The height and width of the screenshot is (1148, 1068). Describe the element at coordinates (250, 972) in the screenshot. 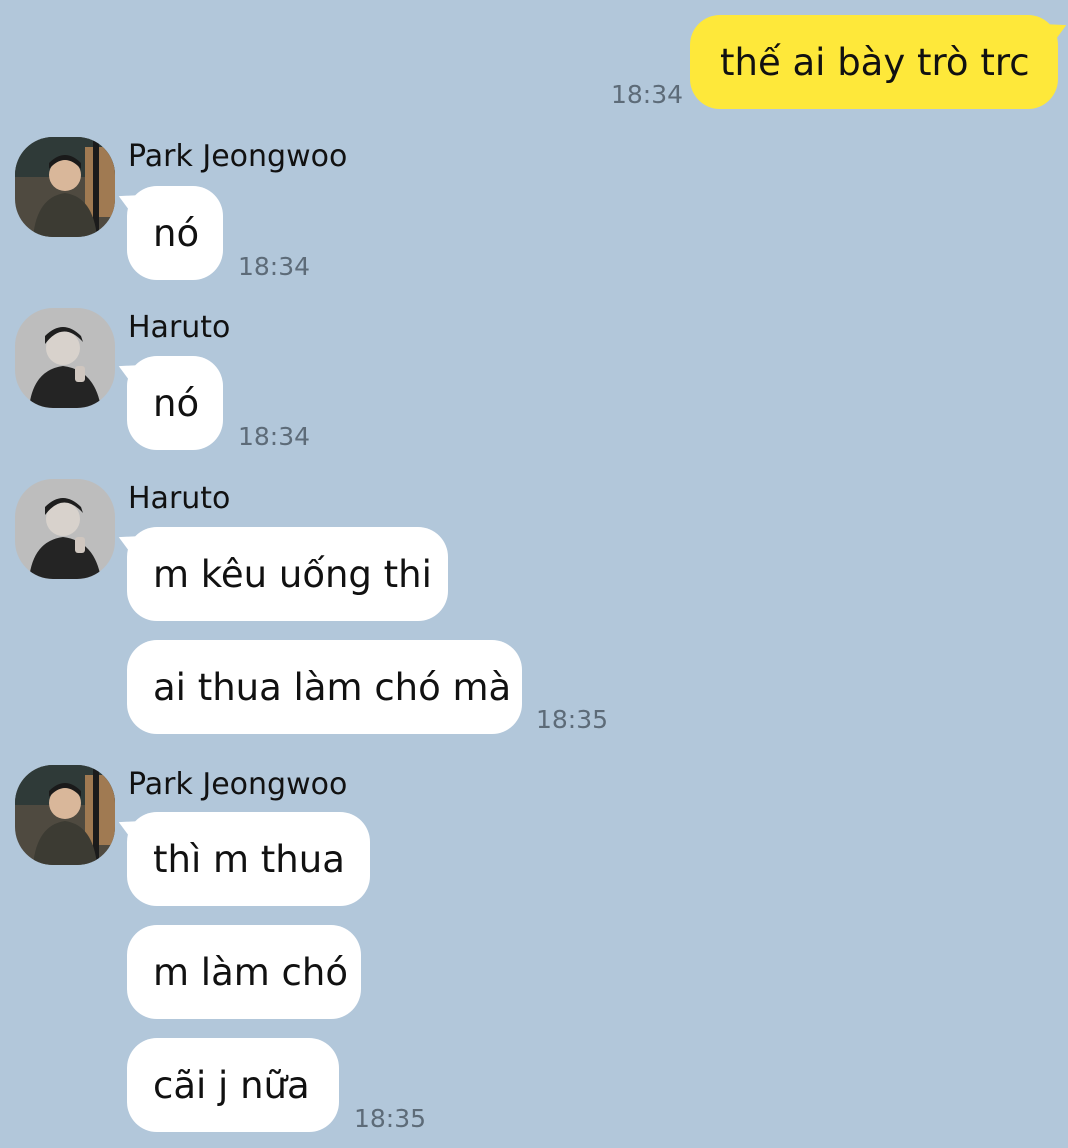

I see `message-text: m làm chó` at that location.